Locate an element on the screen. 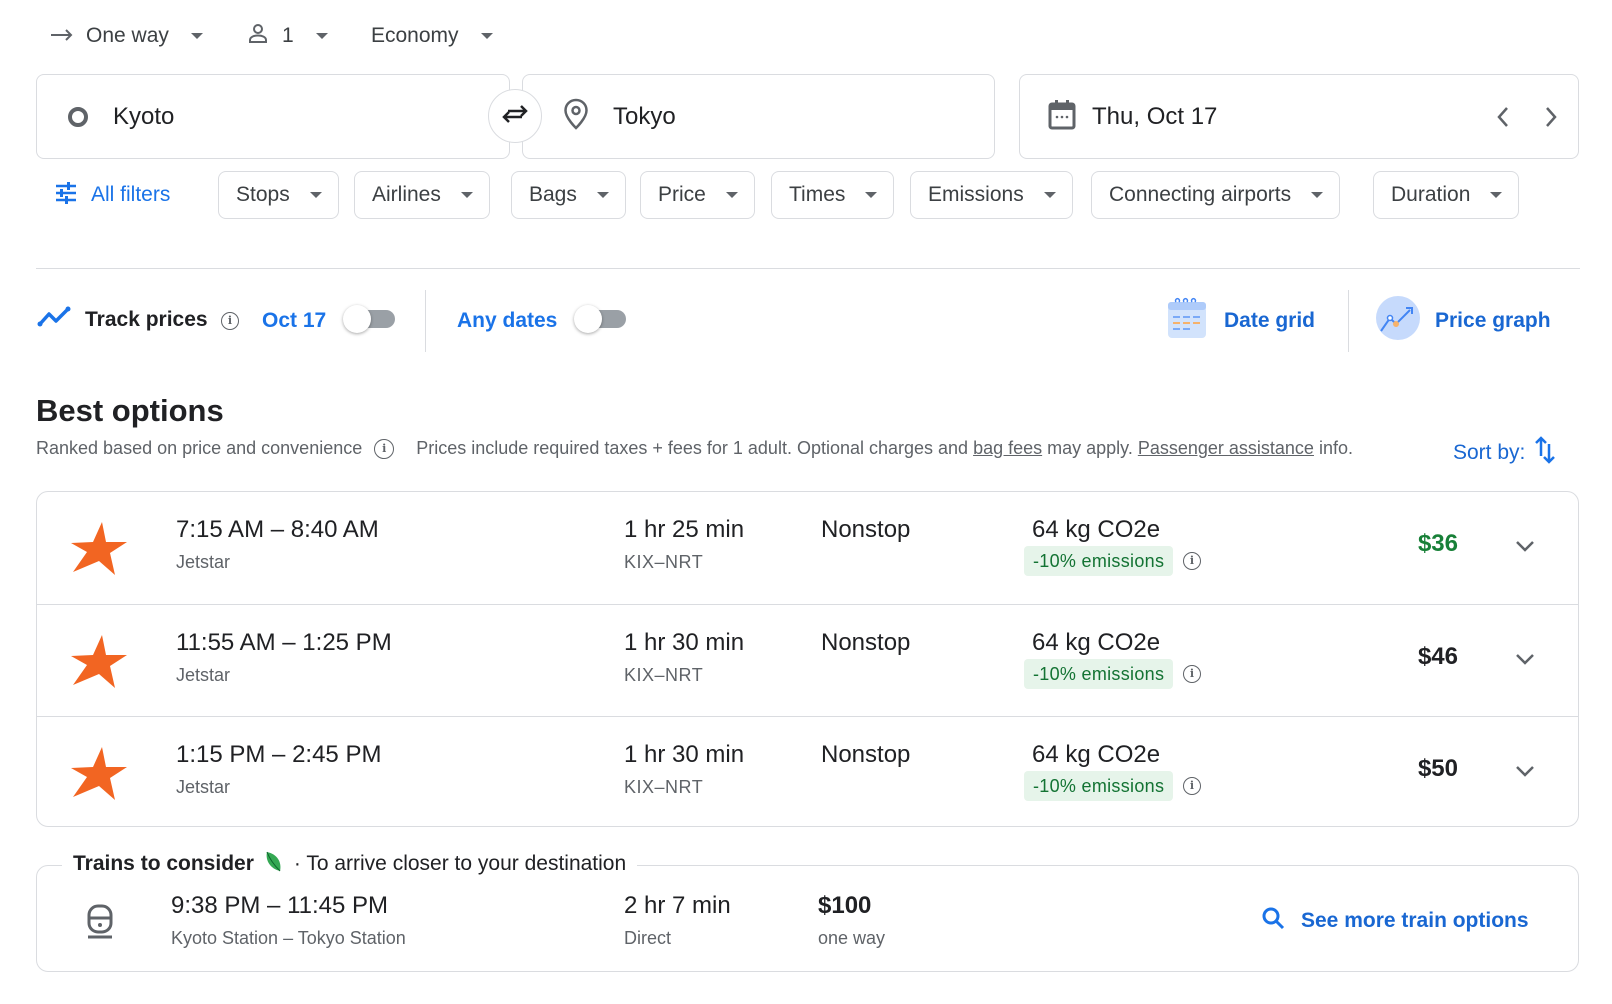 This screenshot has height=1004, width=1612. any-dates-toggle is located at coordinates (600, 319).